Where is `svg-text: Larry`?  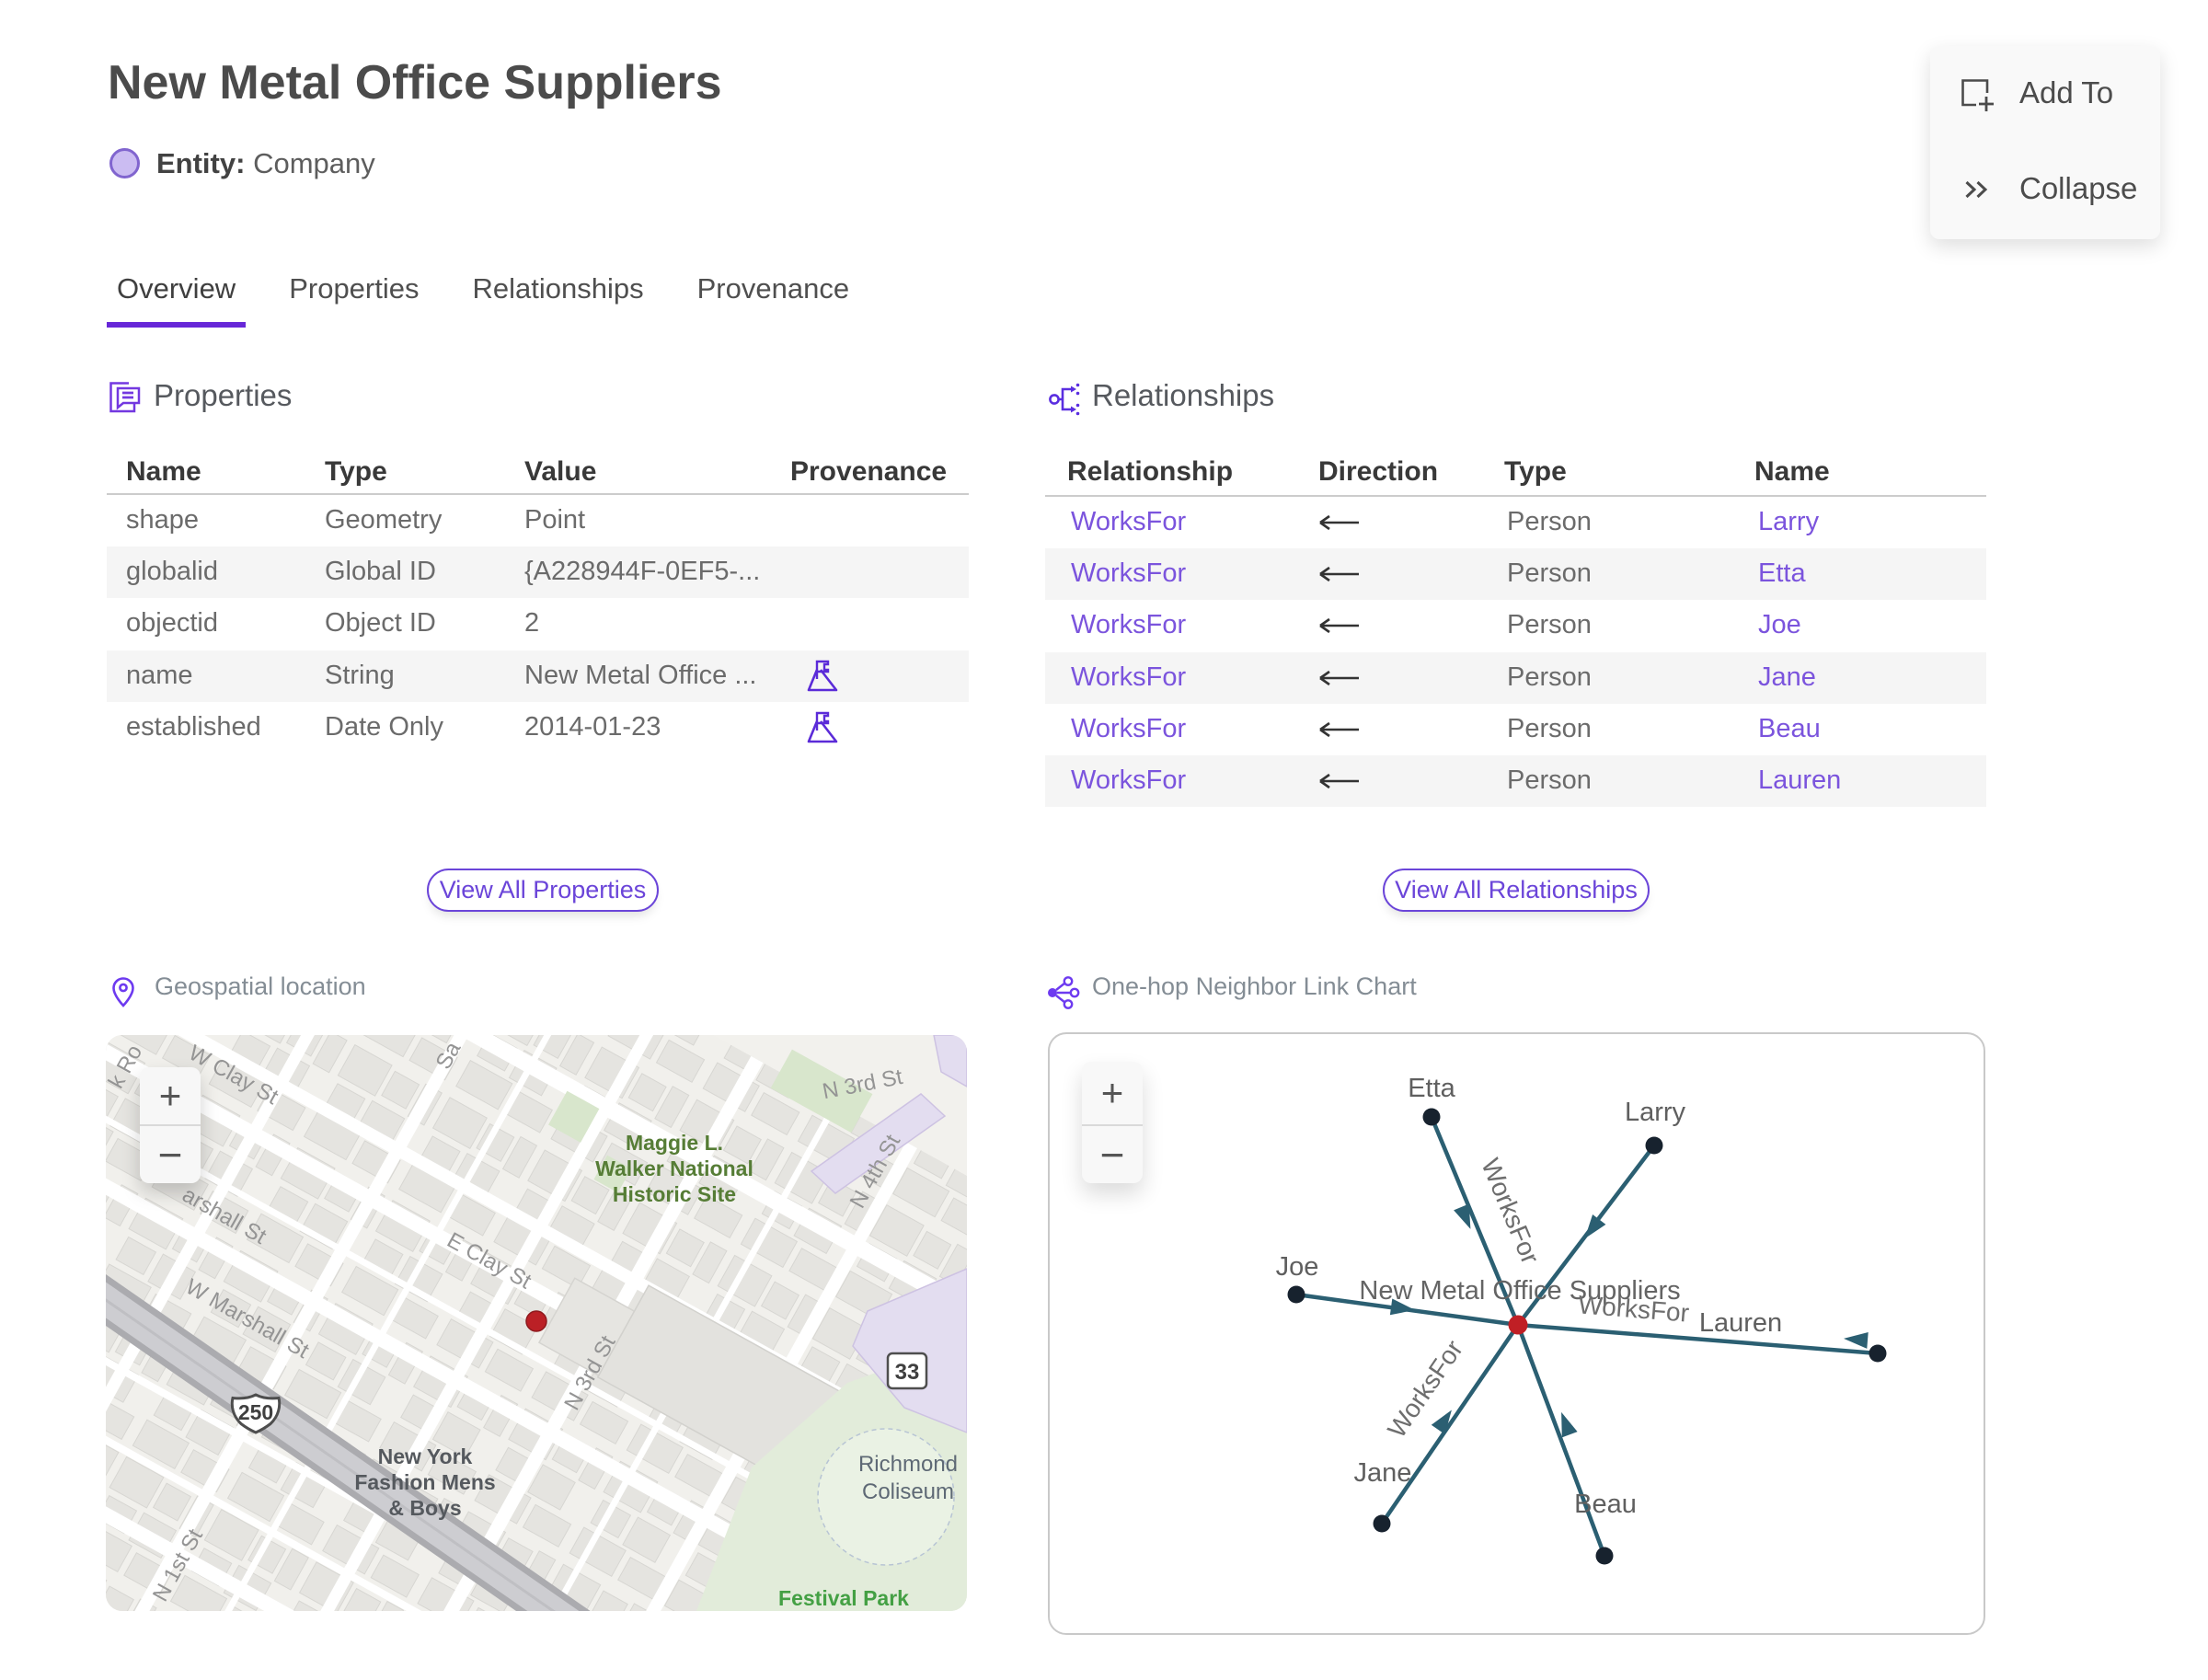 svg-text: Larry is located at coordinates (1655, 1112).